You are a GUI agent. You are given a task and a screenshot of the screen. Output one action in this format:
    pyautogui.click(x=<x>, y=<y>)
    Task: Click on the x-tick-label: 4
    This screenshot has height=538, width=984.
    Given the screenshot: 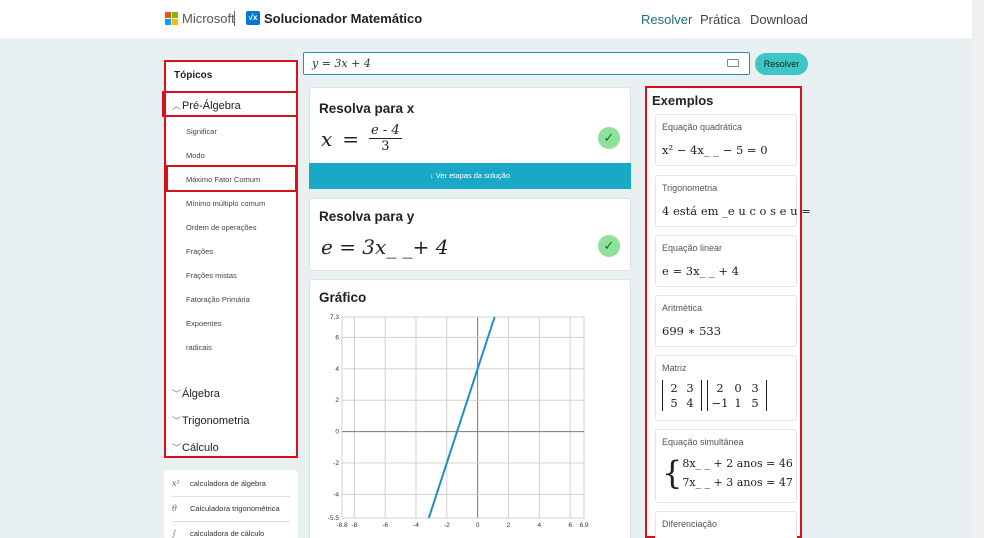 What is the action you would take?
    pyautogui.click(x=539, y=525)
    